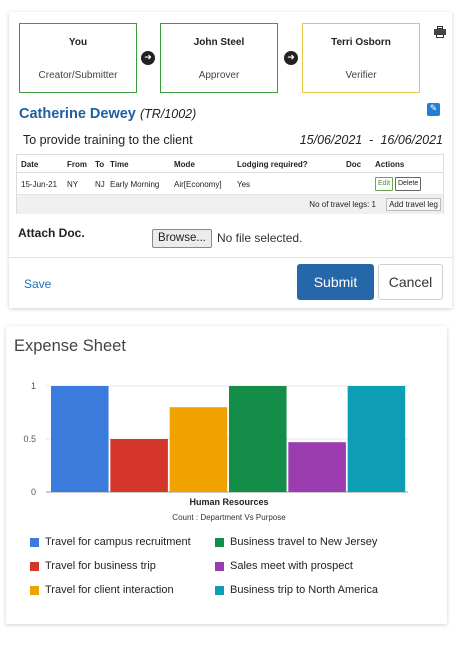  I want to click on workflow-step-role: Verifier, so click(361, 75).